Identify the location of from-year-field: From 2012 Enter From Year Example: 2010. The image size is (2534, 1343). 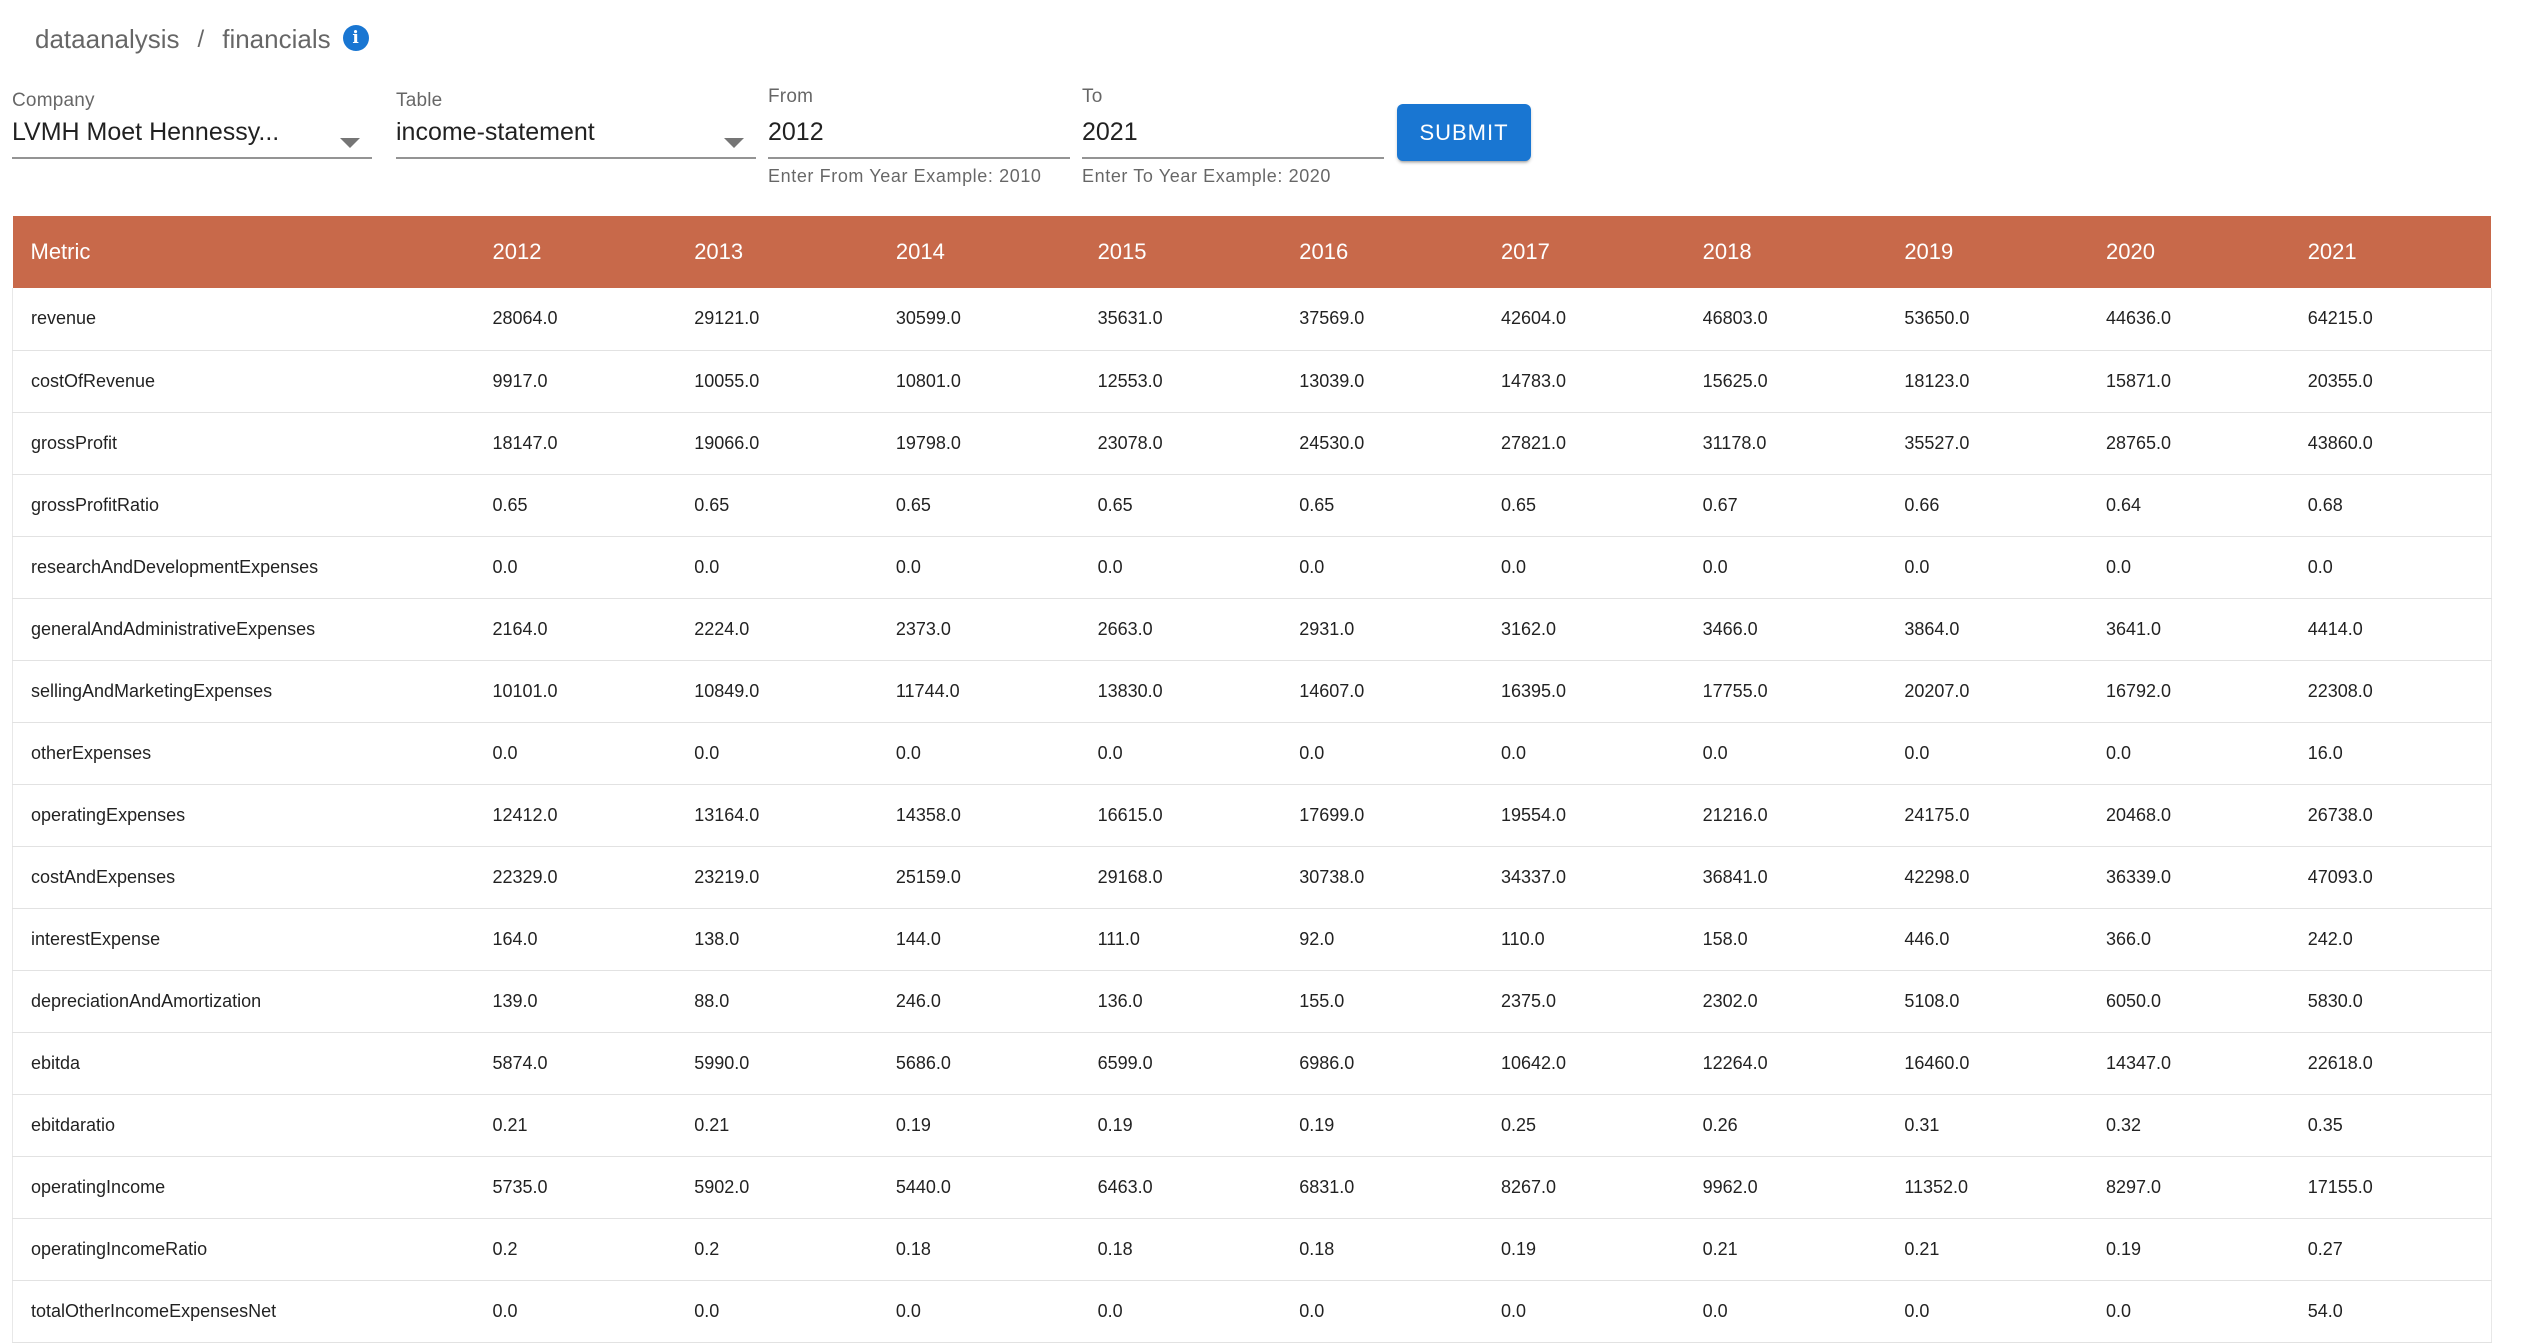
(919, 141).